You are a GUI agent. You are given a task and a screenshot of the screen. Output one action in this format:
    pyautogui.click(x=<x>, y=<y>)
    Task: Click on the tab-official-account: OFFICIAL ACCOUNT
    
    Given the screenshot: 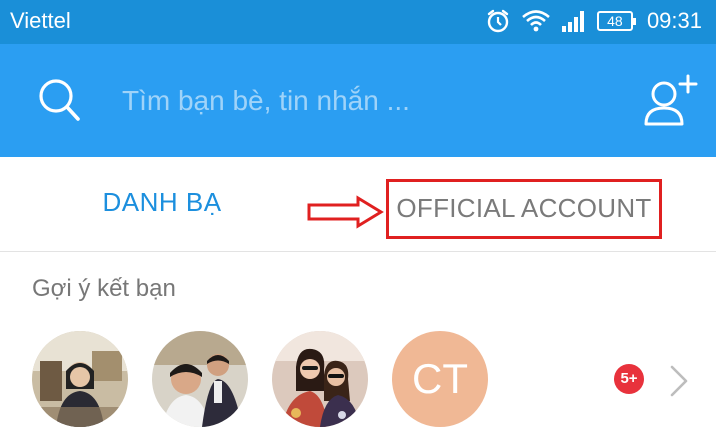 What is the action you would take?
    pyautogui.click(x=524, y=209)
    